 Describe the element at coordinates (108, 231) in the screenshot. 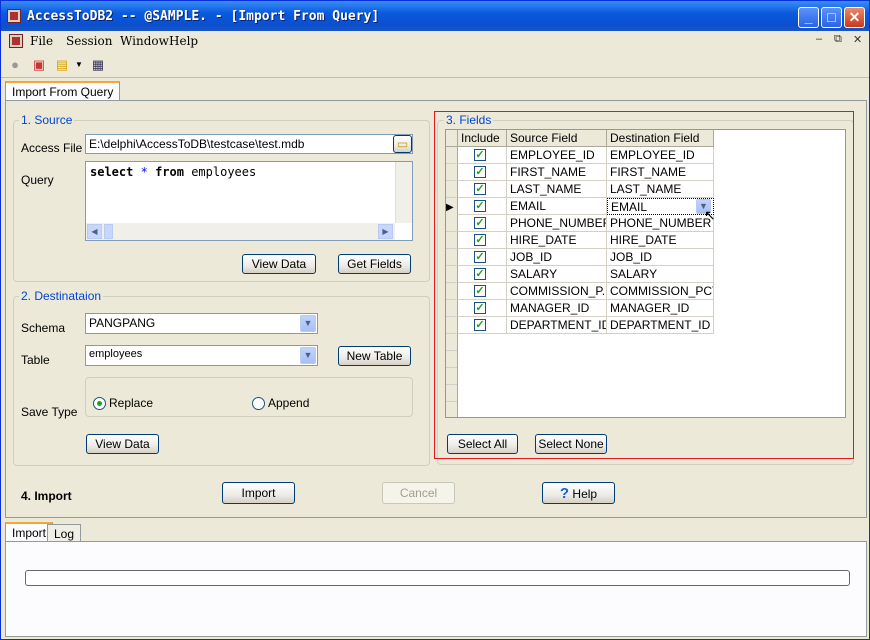

I see `scroll-thumb` at that location.